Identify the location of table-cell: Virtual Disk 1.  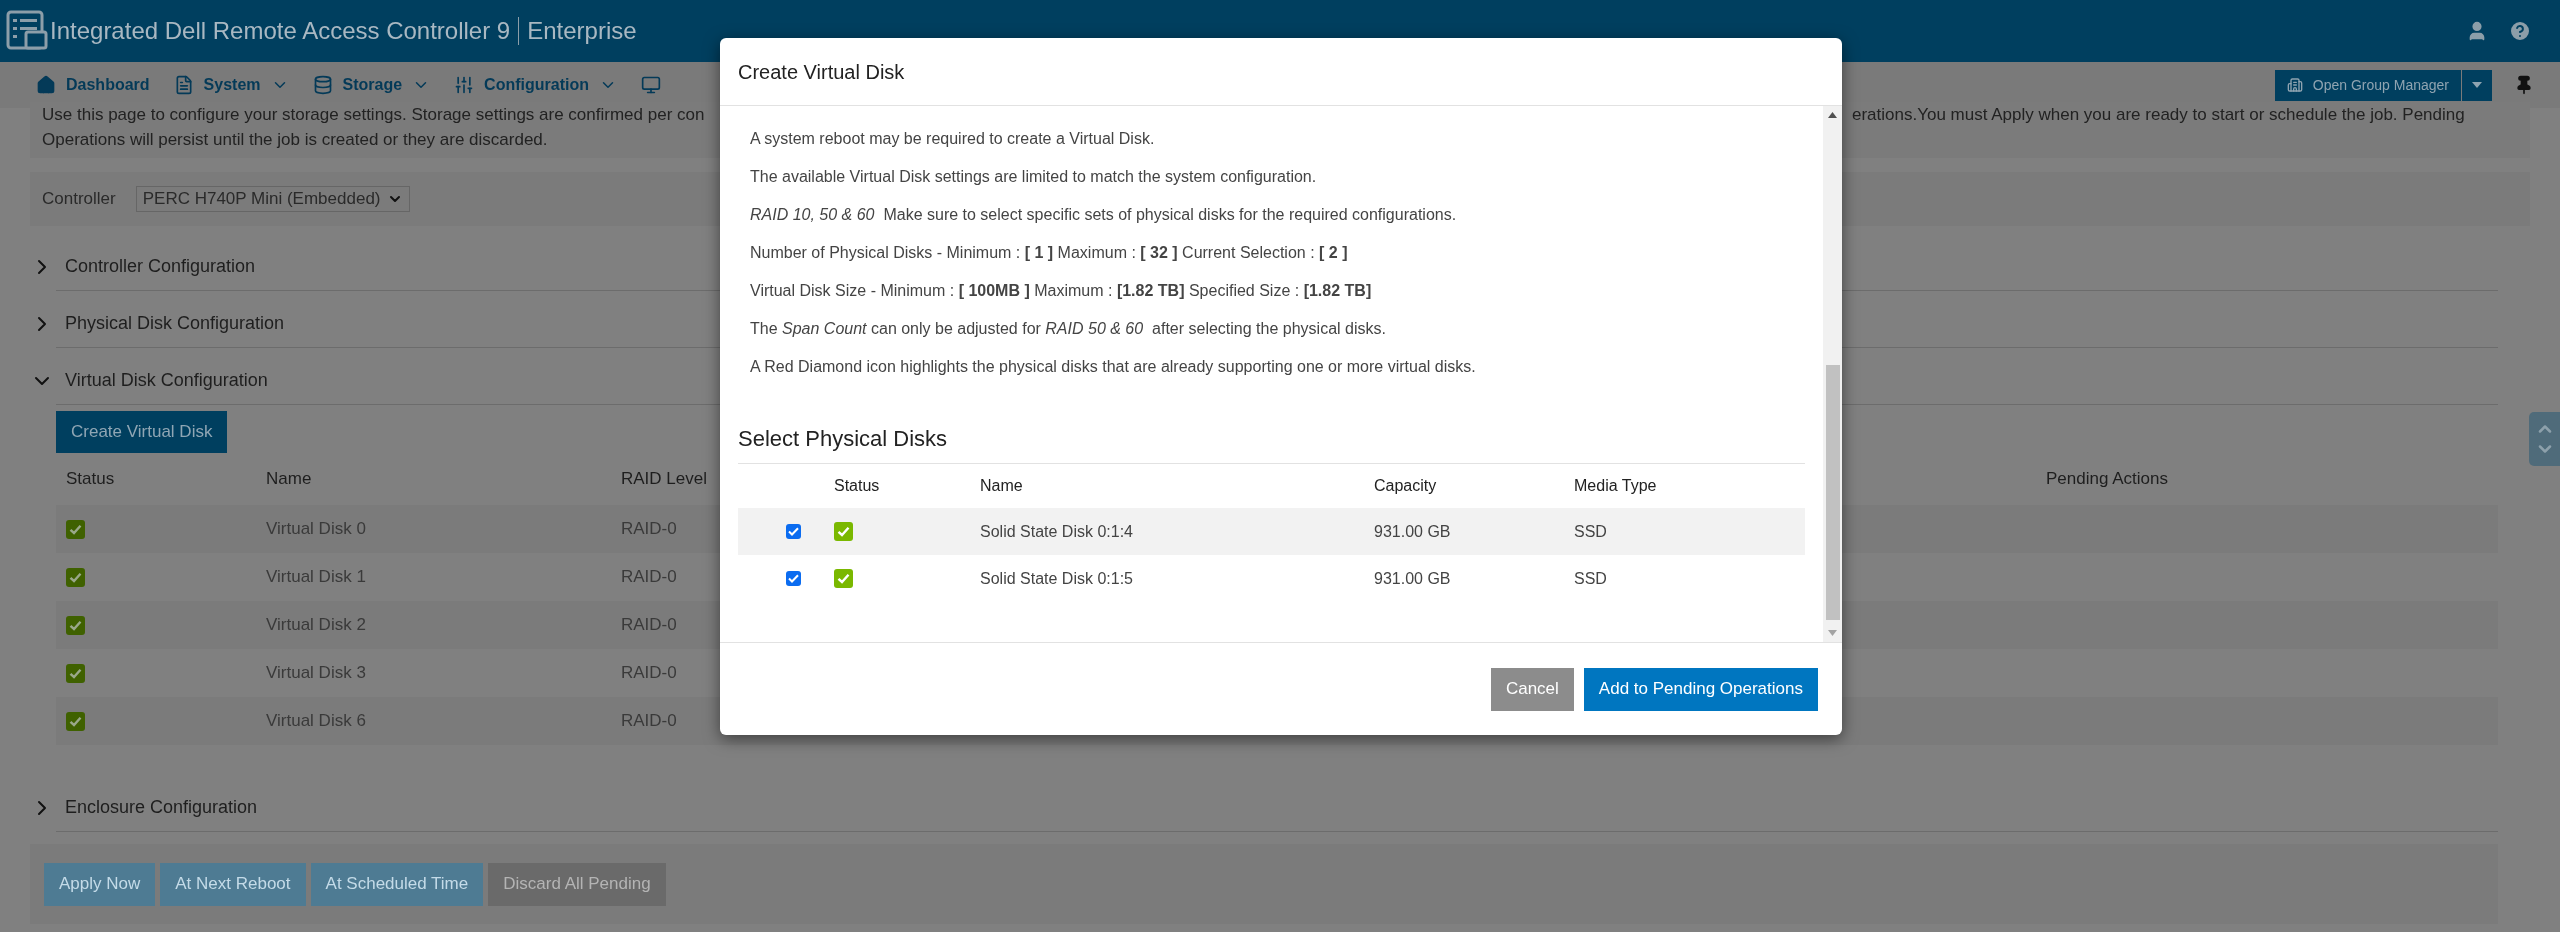
(316, 577).